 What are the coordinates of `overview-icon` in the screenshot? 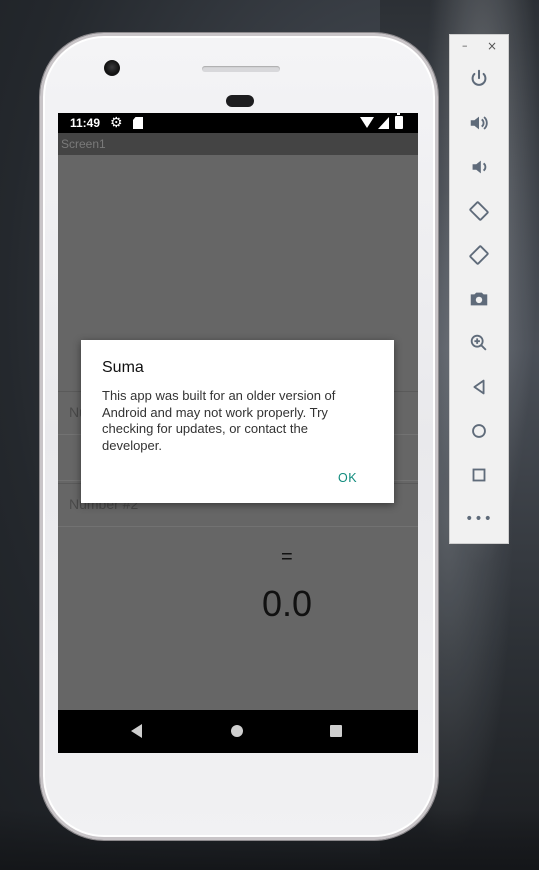 It's located at (479, 475).